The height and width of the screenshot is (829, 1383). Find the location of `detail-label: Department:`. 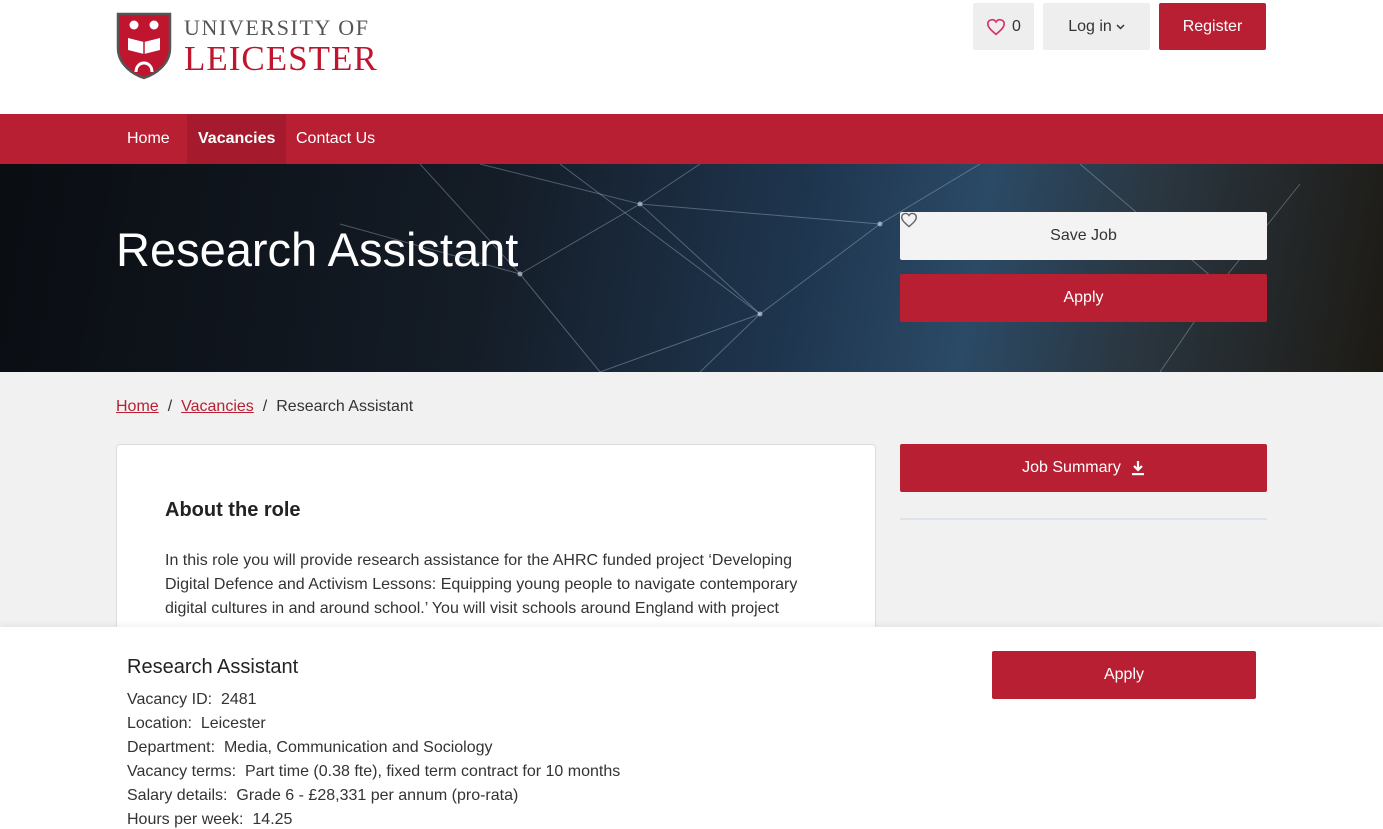

detail-label: Department: is located at coordinates (171, 747).